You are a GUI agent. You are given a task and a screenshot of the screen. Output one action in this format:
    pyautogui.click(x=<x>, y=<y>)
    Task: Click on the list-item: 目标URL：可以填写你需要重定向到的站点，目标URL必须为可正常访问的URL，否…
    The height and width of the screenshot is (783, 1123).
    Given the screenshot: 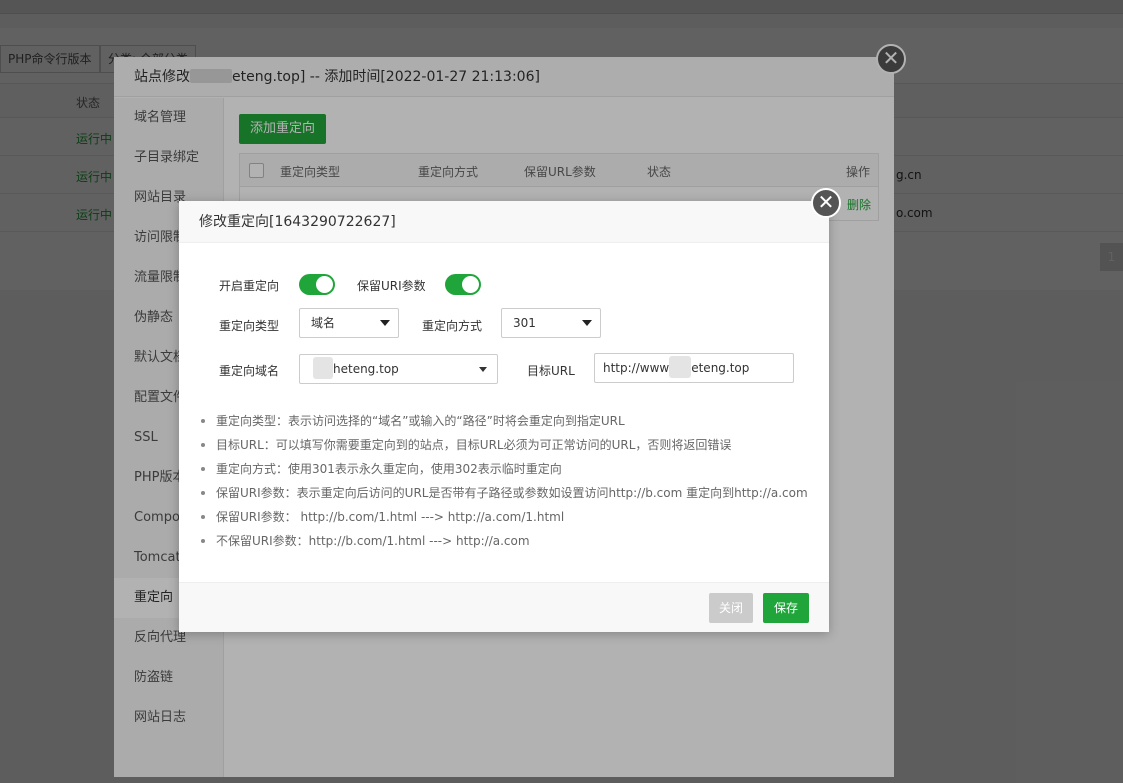 What is the action you would take?
    pyautogui.click(x=511, y=447)
    